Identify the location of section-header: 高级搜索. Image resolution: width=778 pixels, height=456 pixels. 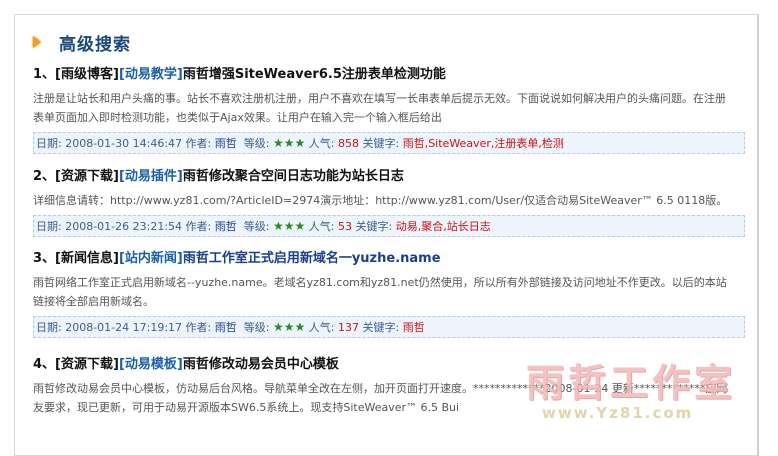
(82, 42).